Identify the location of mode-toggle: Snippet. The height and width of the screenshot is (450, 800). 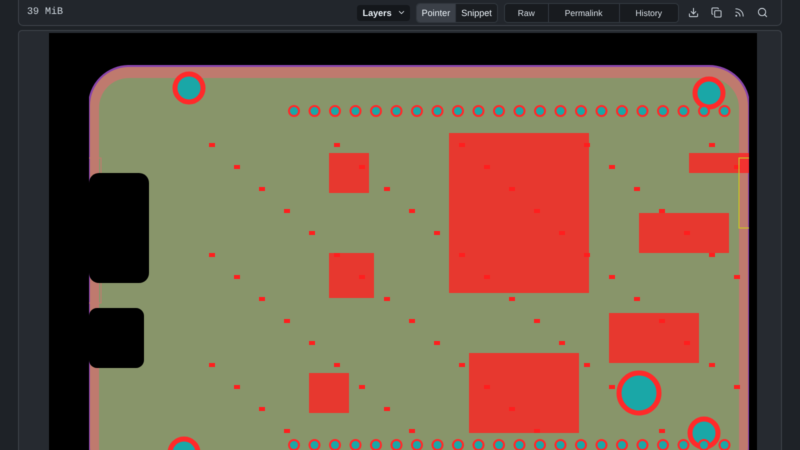
(476, 13).